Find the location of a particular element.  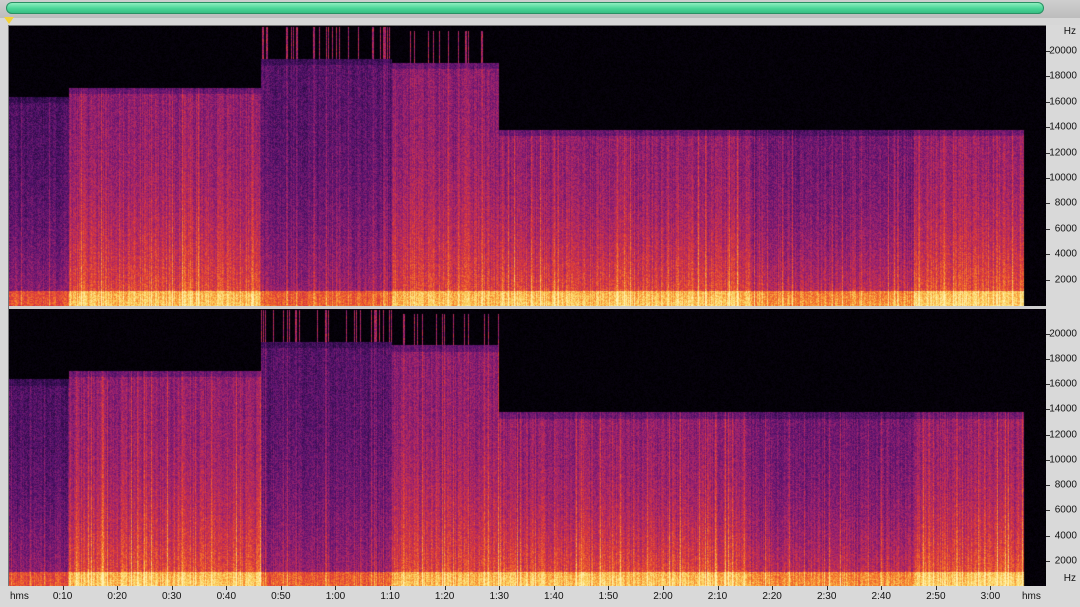

overview-bar is located at coordinates (540, 9).